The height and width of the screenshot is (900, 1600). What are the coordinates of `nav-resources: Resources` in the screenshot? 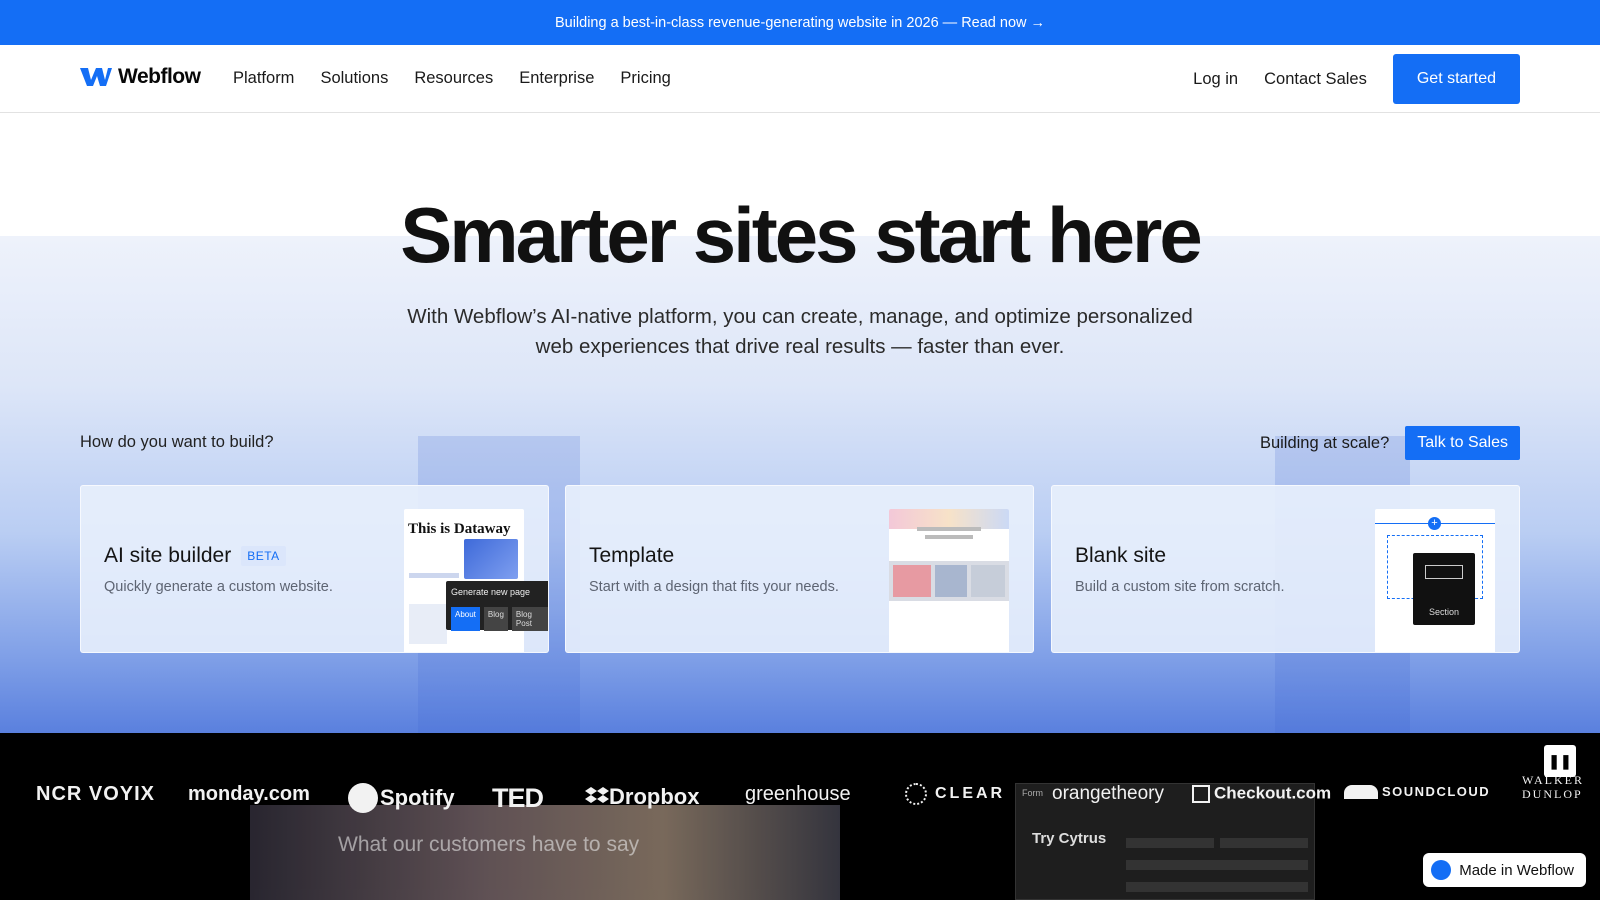 It's located at (453, 78).